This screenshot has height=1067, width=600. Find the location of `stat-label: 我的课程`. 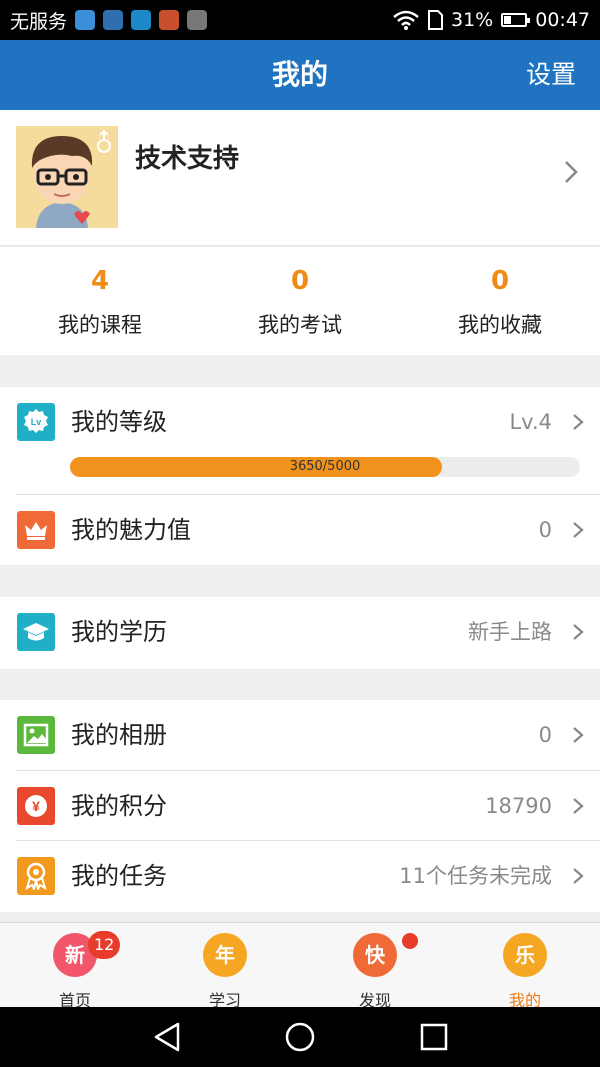

stat-label: 我的课程 is located at coordinates (100, 325).